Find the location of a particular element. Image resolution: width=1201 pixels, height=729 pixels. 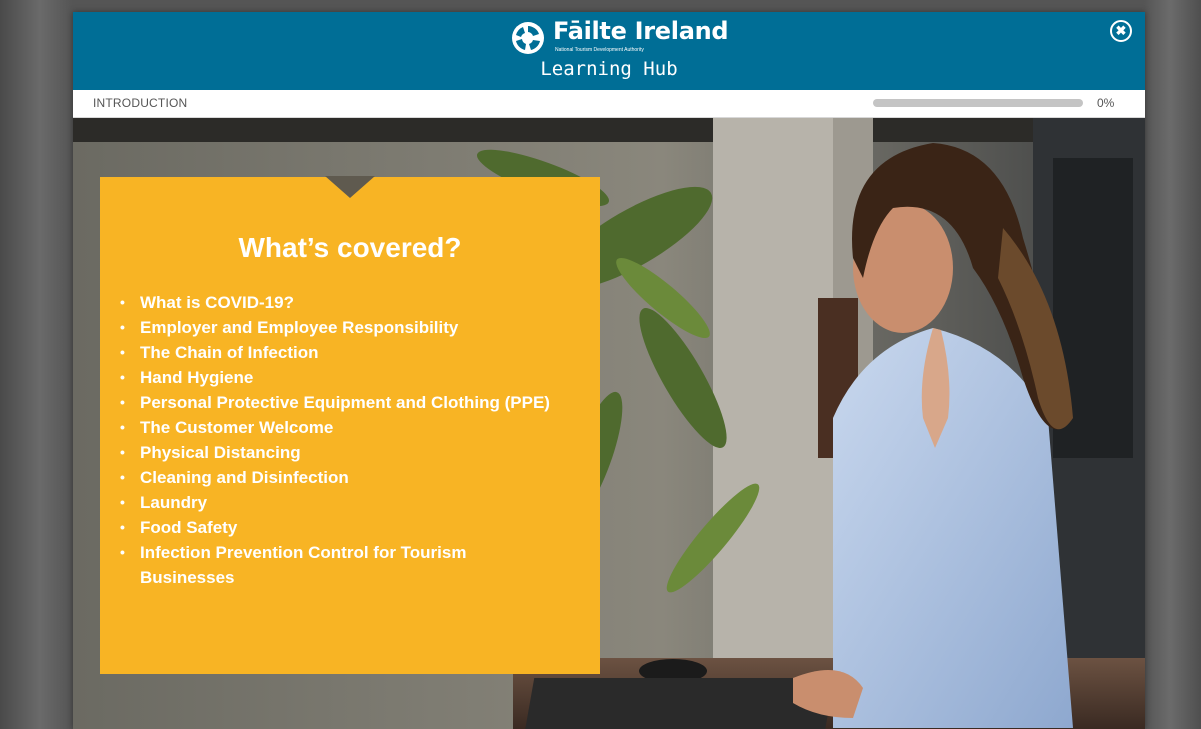

topic-item: • Hand Hygiene is located at coordinates (340, 377).